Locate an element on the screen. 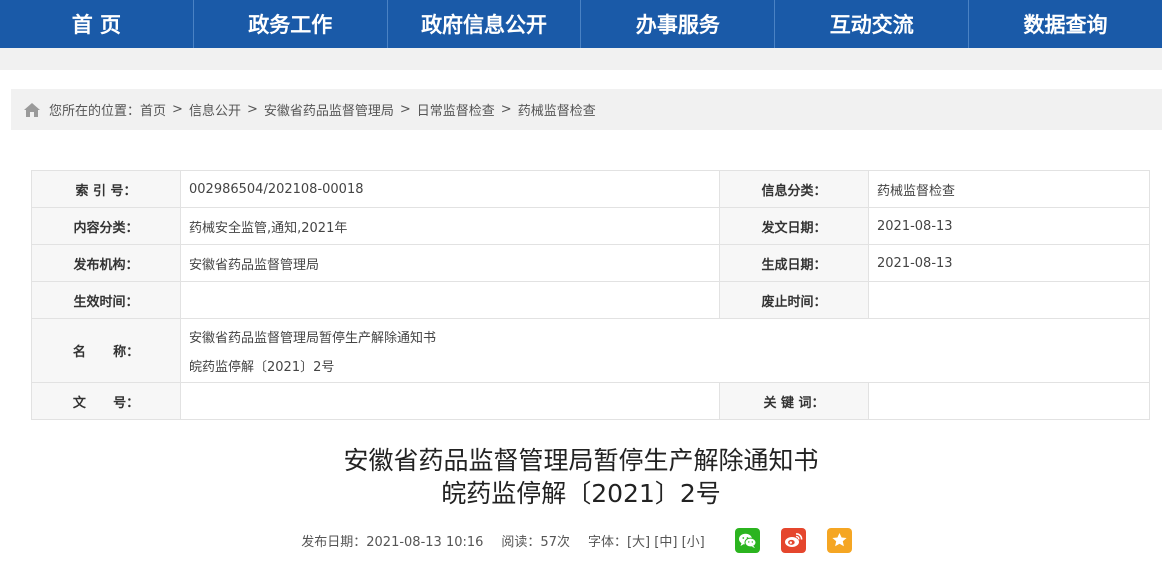 The height and width of the screenshot is (565, 1162). nav-divider-band is located at coordinates (581, 59).